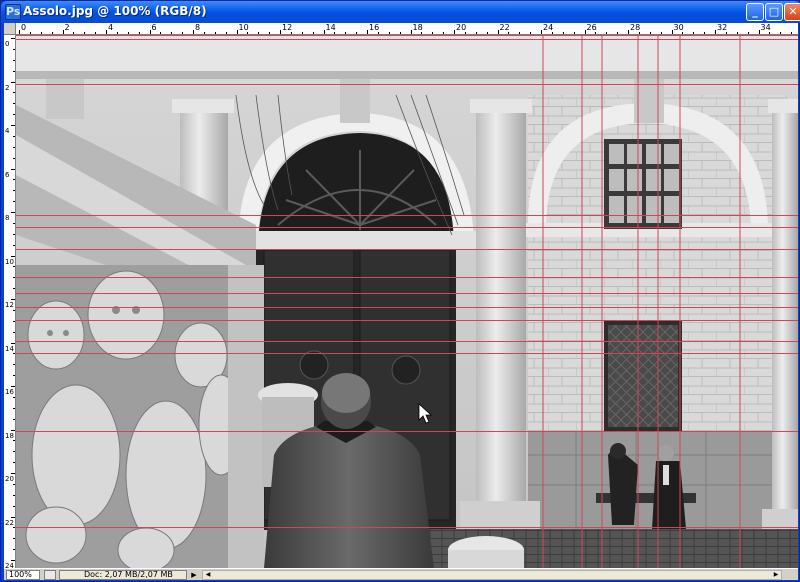 This screenshot has width=800, height=582. What do you see at coordinates (50, 575) in the screenshot?
I see `navigator-icon` at bounding box center [50, 575].